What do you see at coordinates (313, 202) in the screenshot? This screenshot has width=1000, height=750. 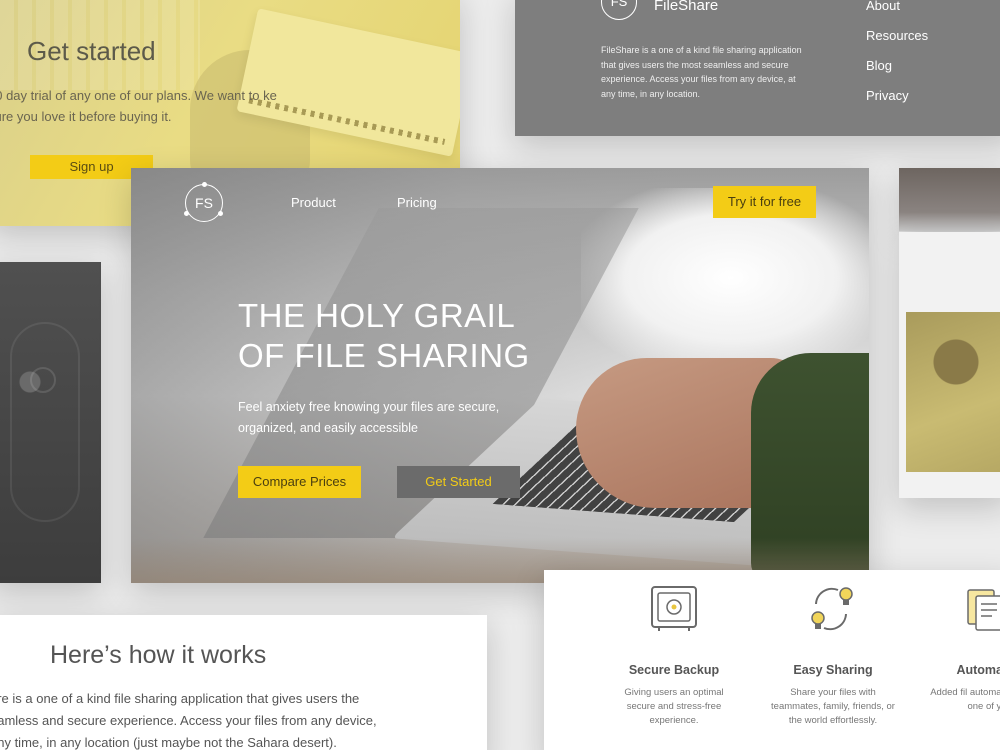 I see `nav-product: Product` at bounding box center [313, 202].